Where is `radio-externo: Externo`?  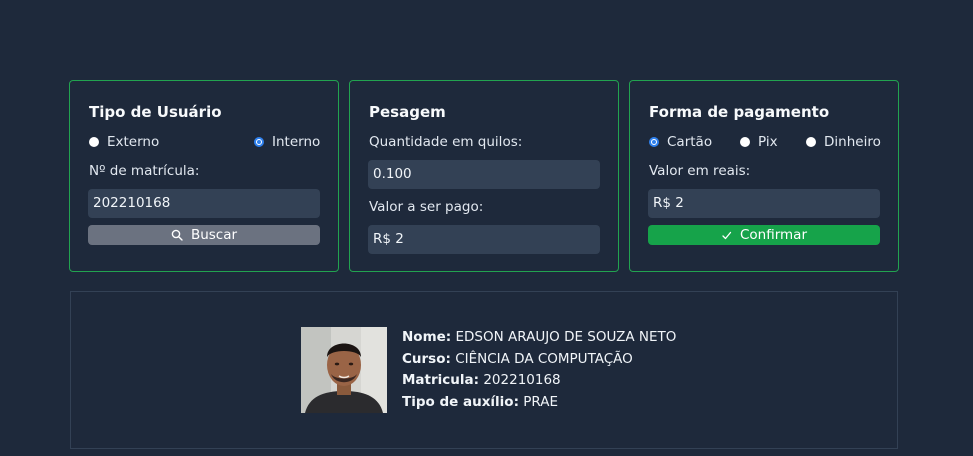 radio-externo: Externo is located at coordinates (124, 142).